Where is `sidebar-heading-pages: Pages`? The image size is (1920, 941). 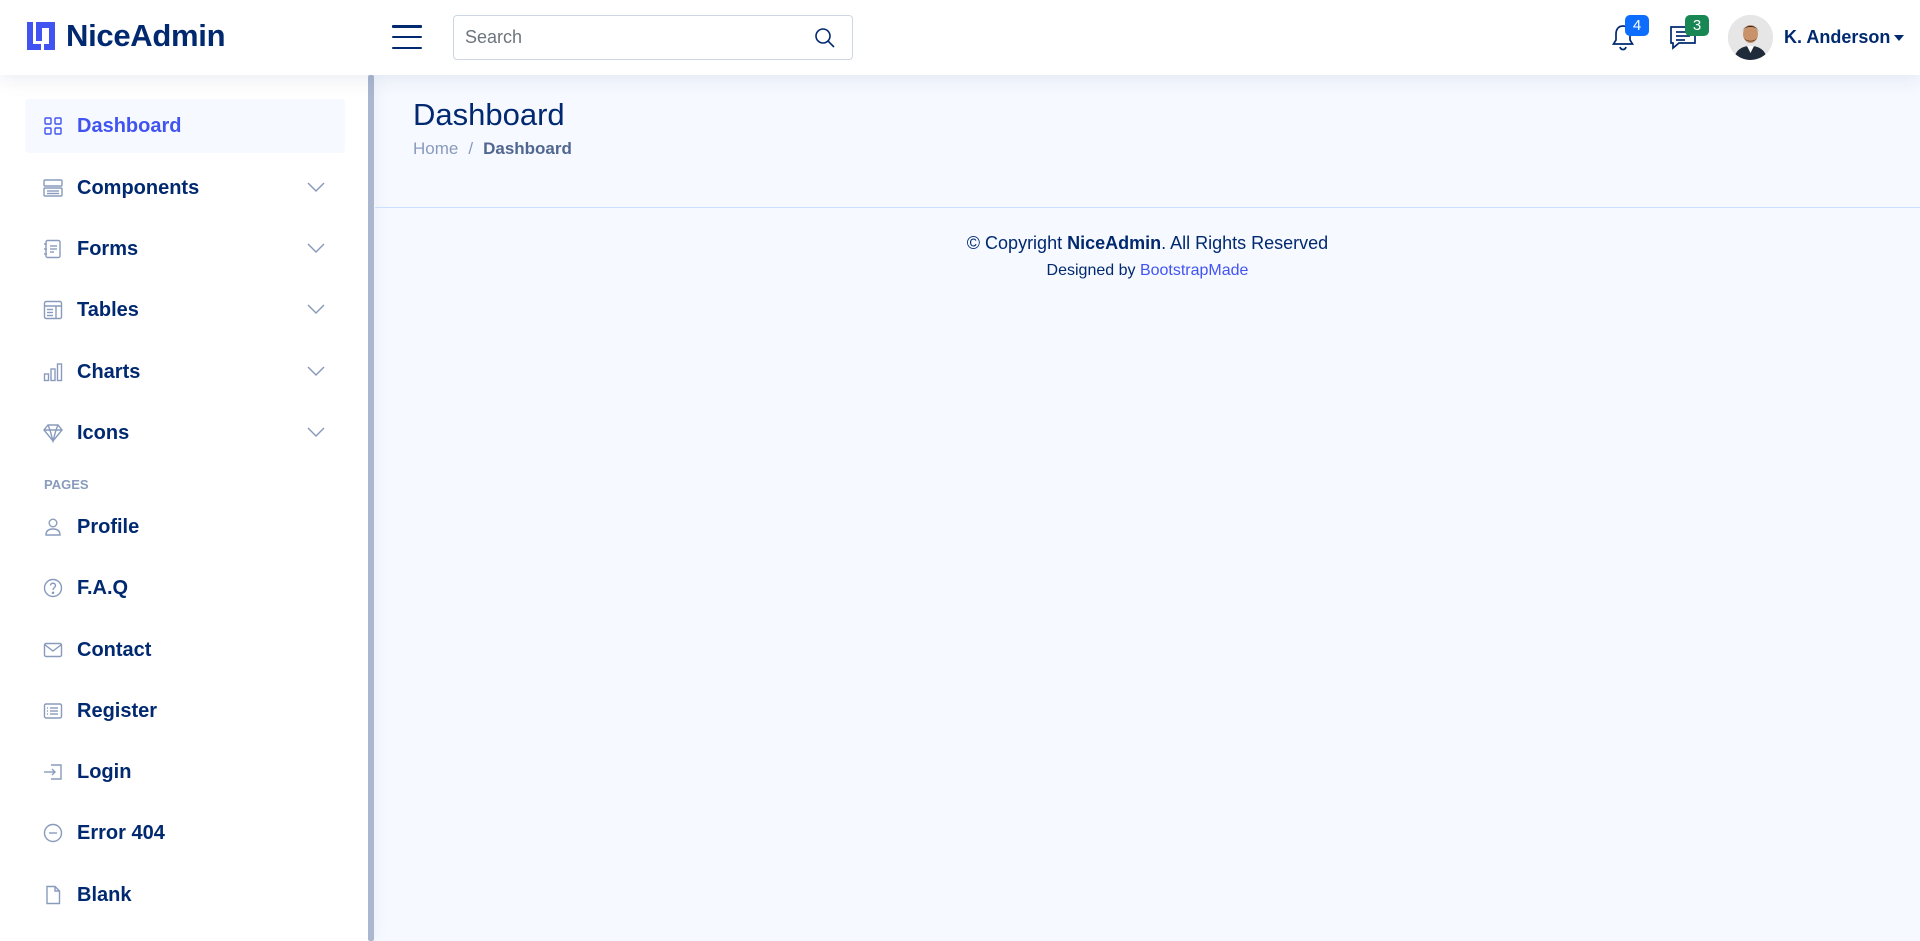
sidebar-heading-pages: Pages is located at coordinates (66, 484).